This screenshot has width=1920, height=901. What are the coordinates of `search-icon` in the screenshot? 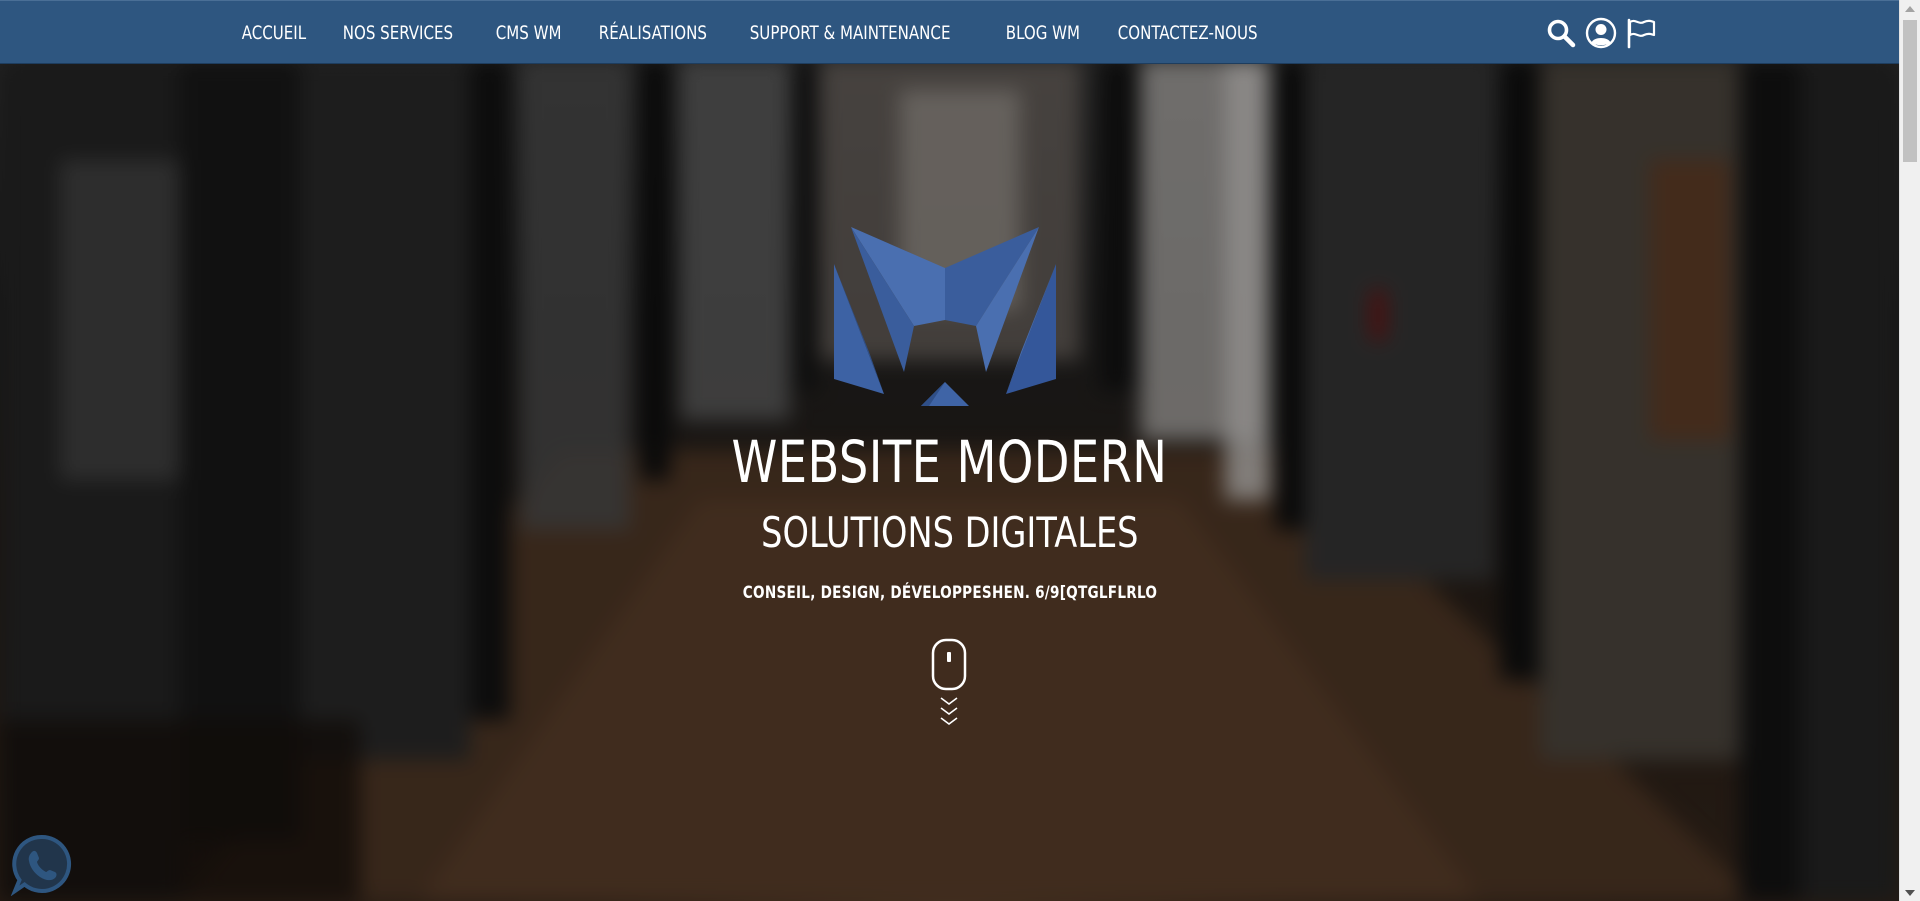 It's located at (1561, 33).